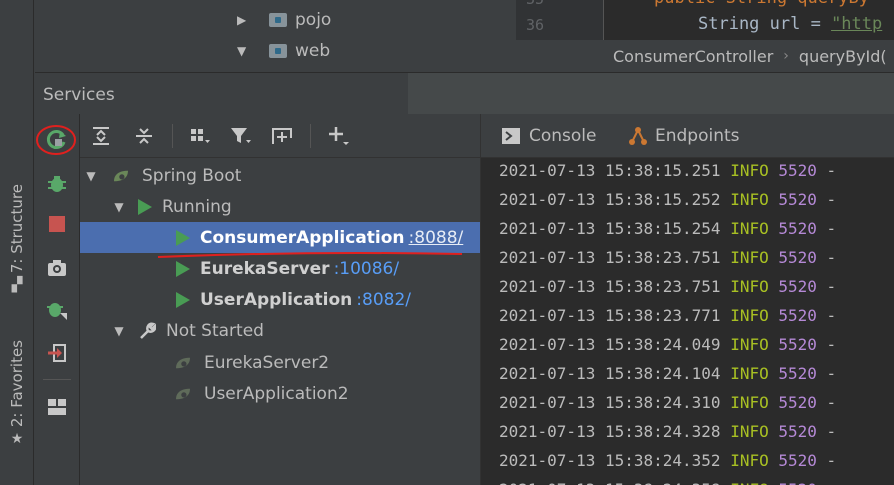 The image size is (894, 485). Describe the element at coordinates (17, 393) in the screenshot. I see `favorites-tool-tab: 2: Favorites ★` at that location.